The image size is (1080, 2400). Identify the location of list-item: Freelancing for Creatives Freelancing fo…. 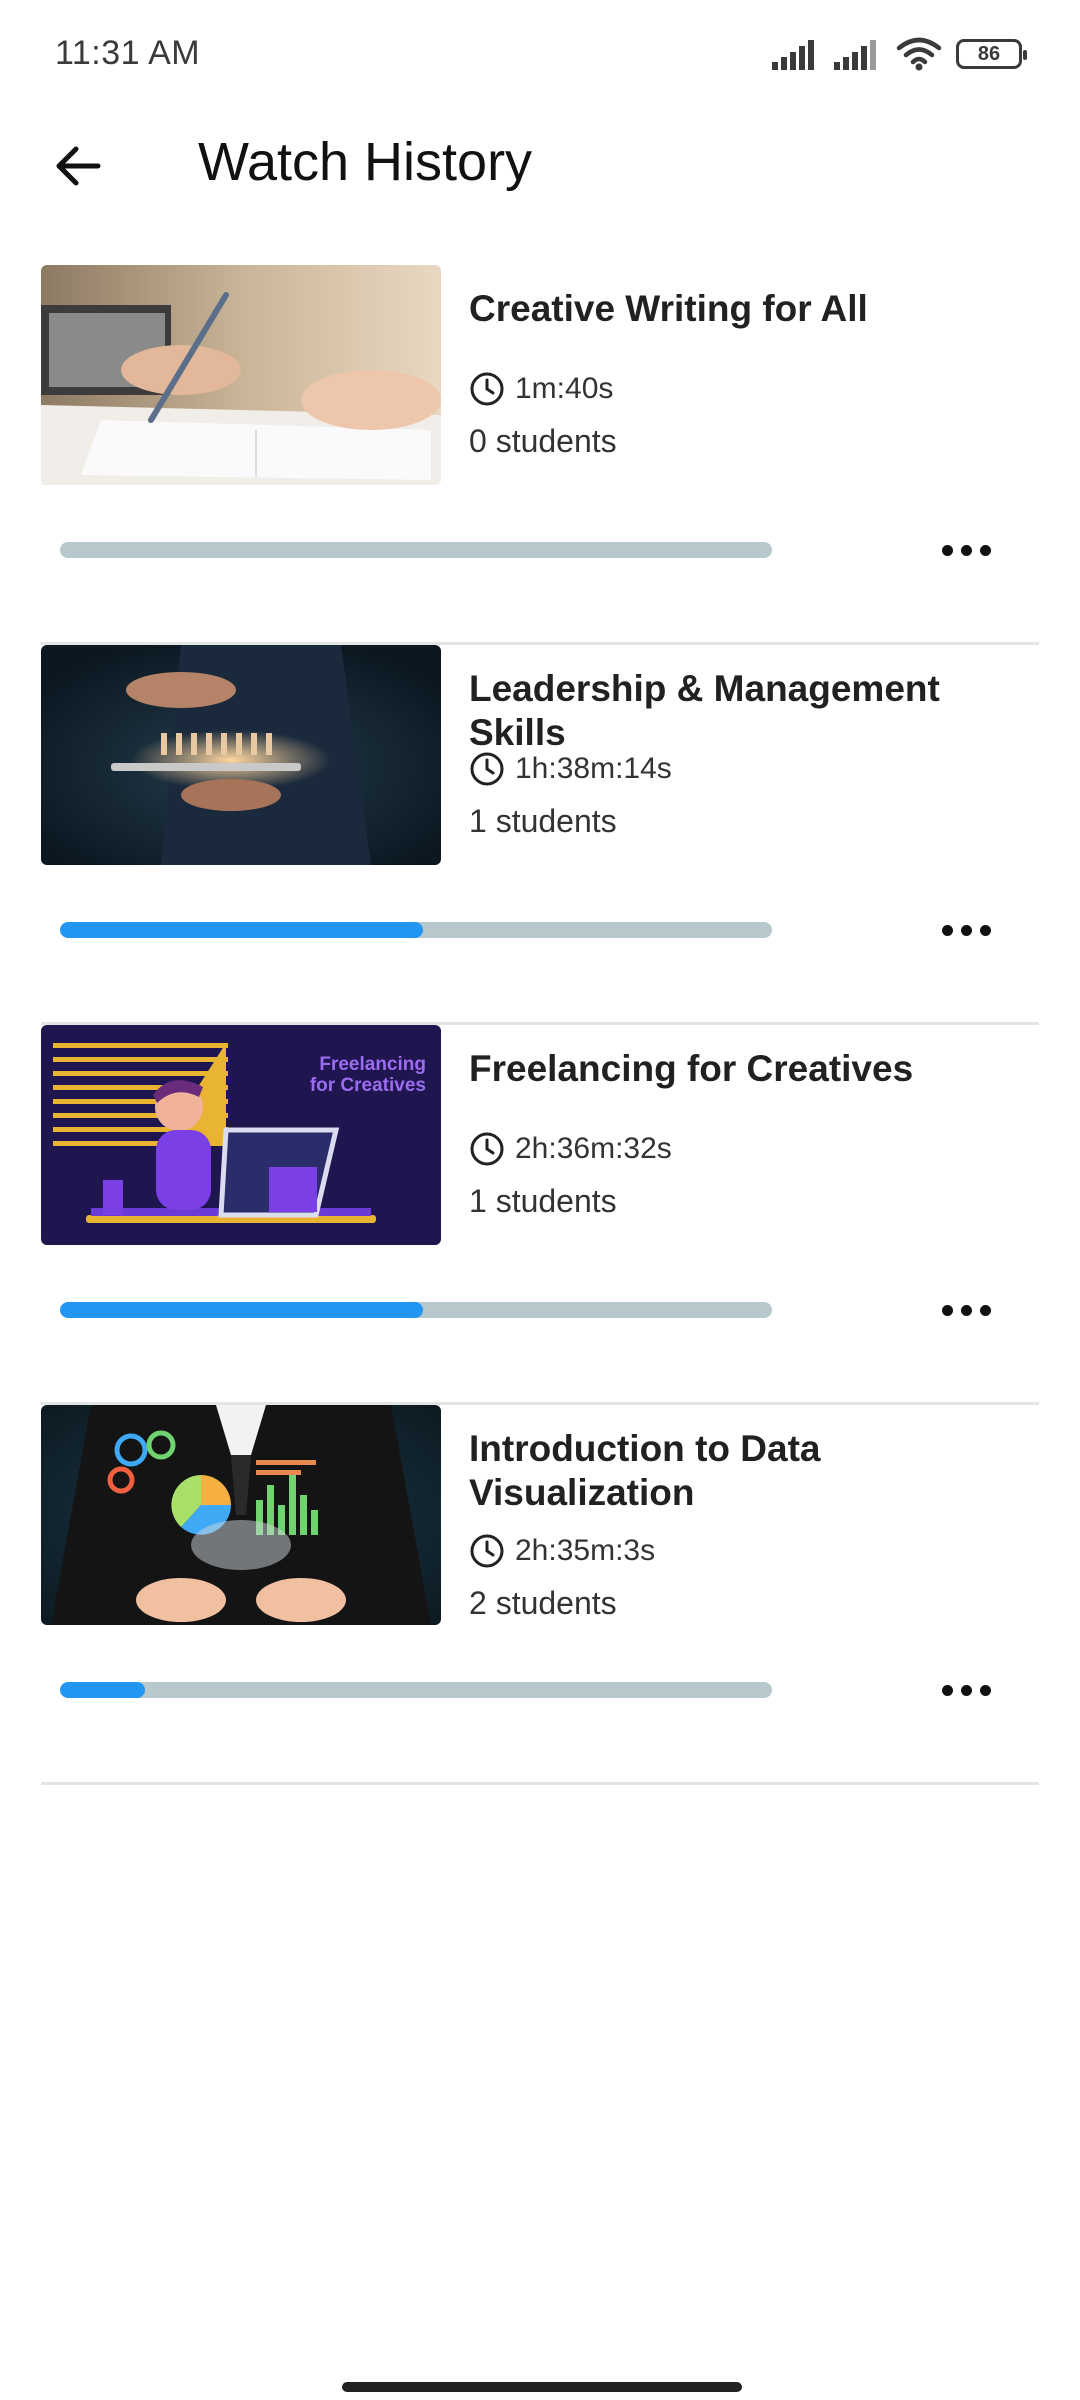
(540, 1215).